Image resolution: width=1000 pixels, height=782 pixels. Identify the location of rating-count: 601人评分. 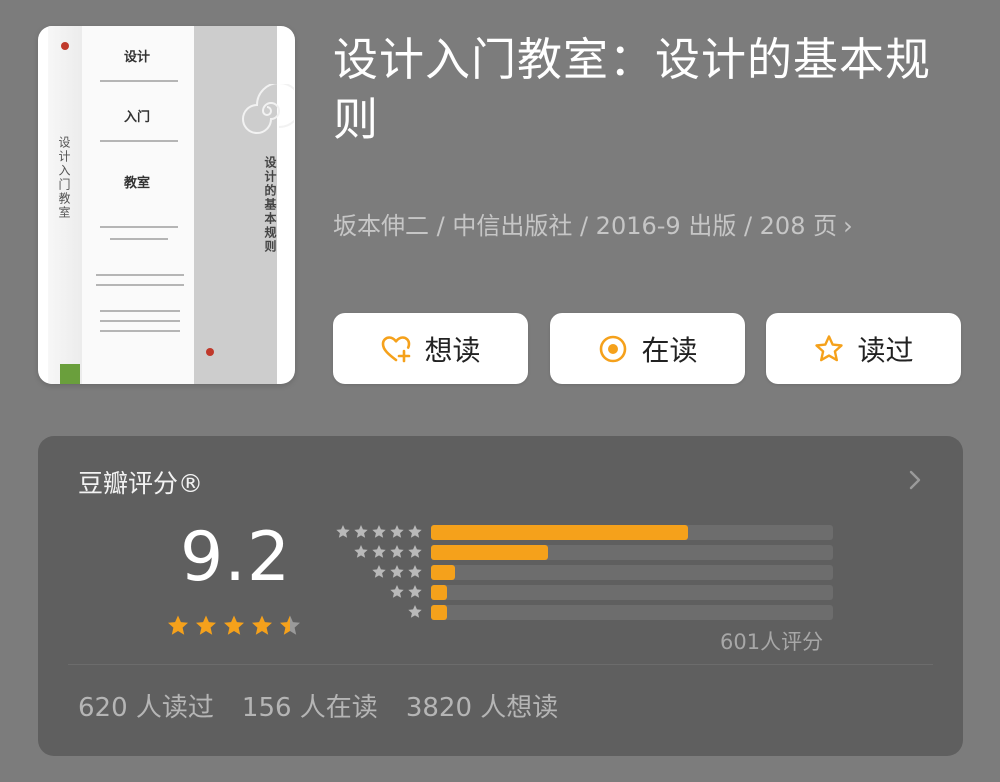
(772, 642).